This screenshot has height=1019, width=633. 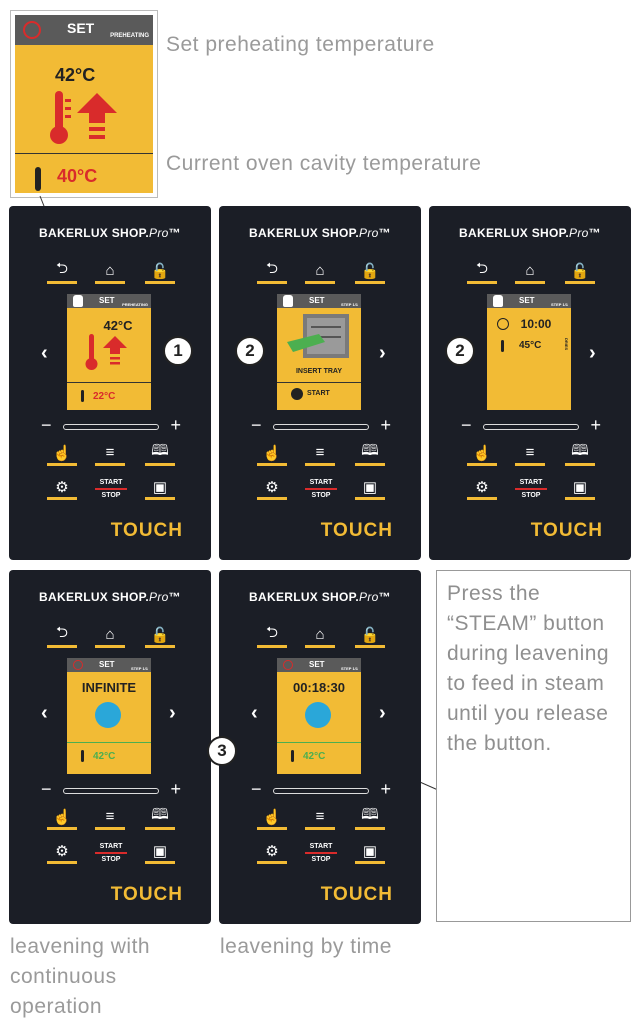 I want to click on timer-value: 00:18:30, so click(x=319, y=687).